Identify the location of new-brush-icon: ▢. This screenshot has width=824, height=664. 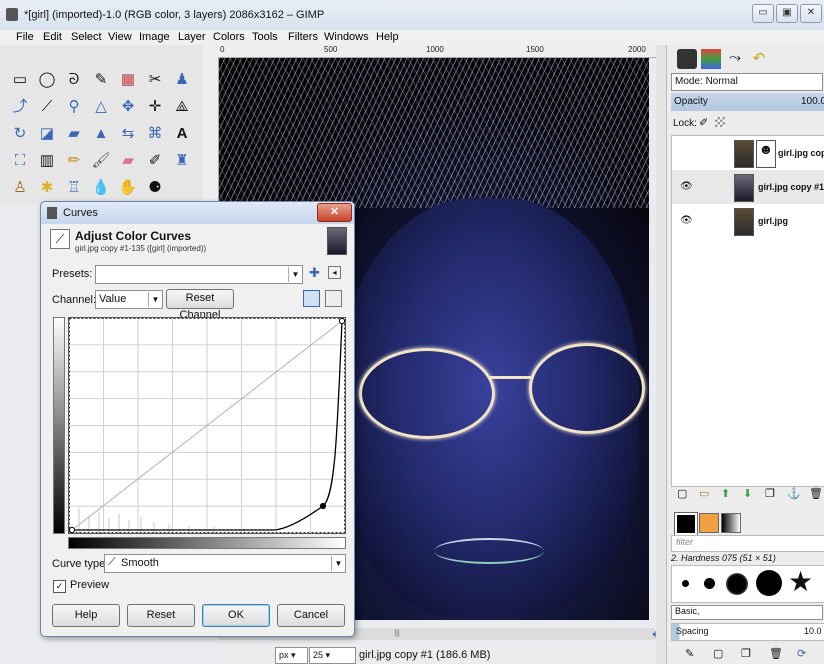
(718, 653).